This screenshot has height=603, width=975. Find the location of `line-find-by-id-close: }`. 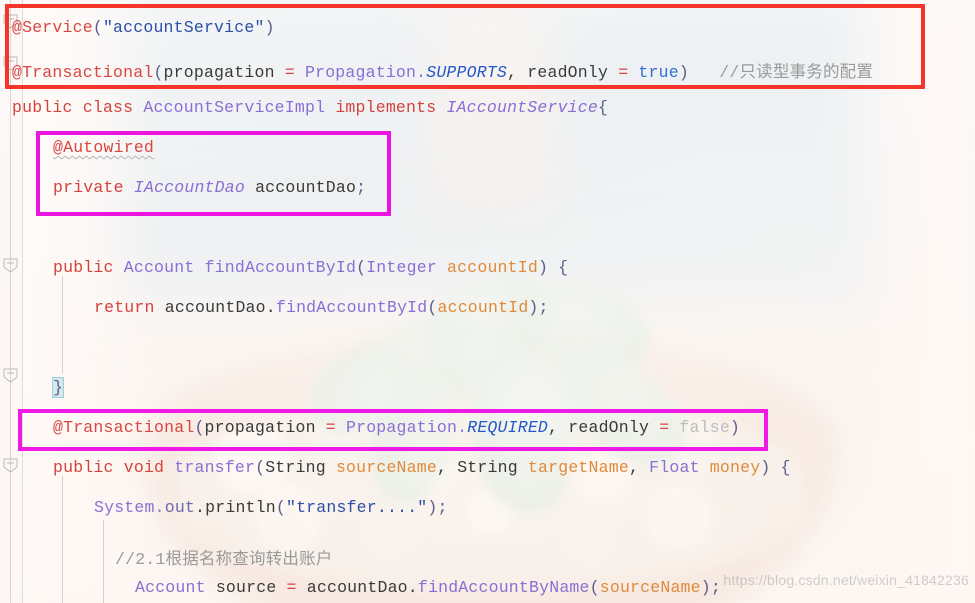

line-find-by-id-close: } is located at coordinates (58, 387).